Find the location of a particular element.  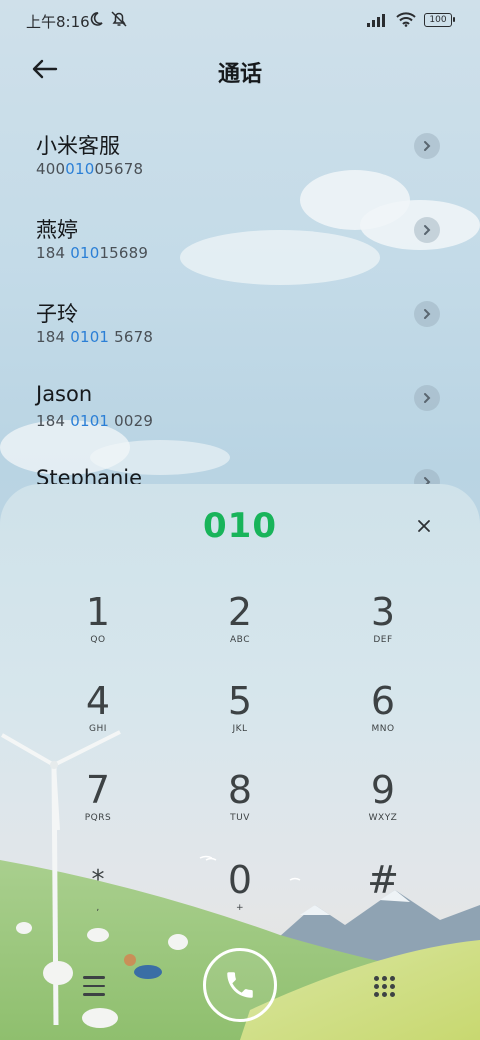

key-7: 7 PQRS is located at coordinates (98, 808).